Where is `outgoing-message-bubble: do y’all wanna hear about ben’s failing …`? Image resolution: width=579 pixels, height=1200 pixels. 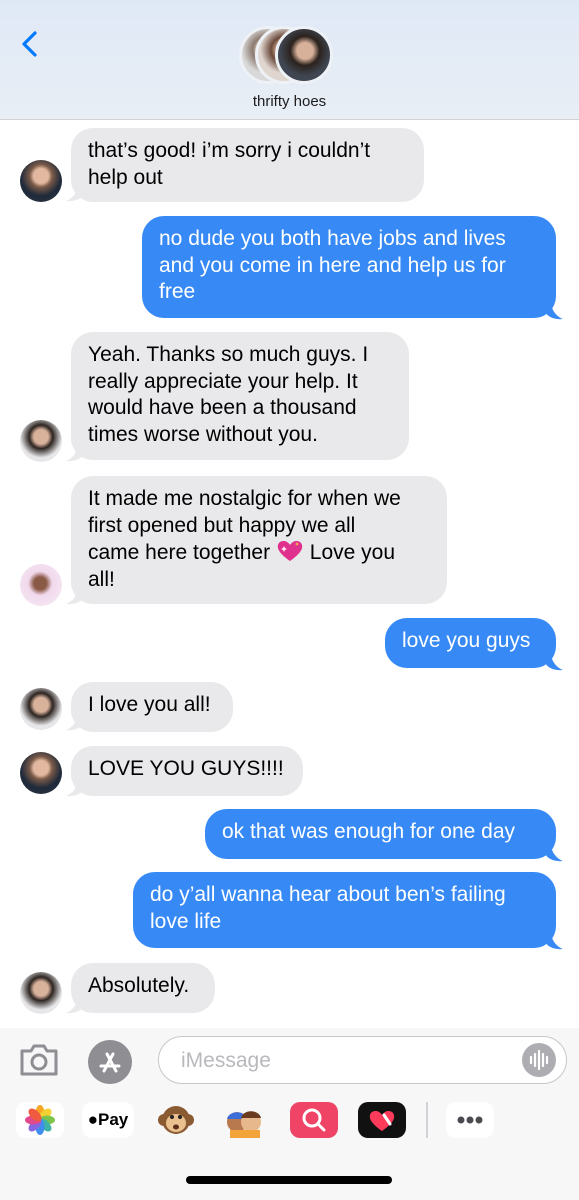
outgoing-message-bubble: do y’all wanna hear about ben’s failing … is located at coordinates (344, 910).